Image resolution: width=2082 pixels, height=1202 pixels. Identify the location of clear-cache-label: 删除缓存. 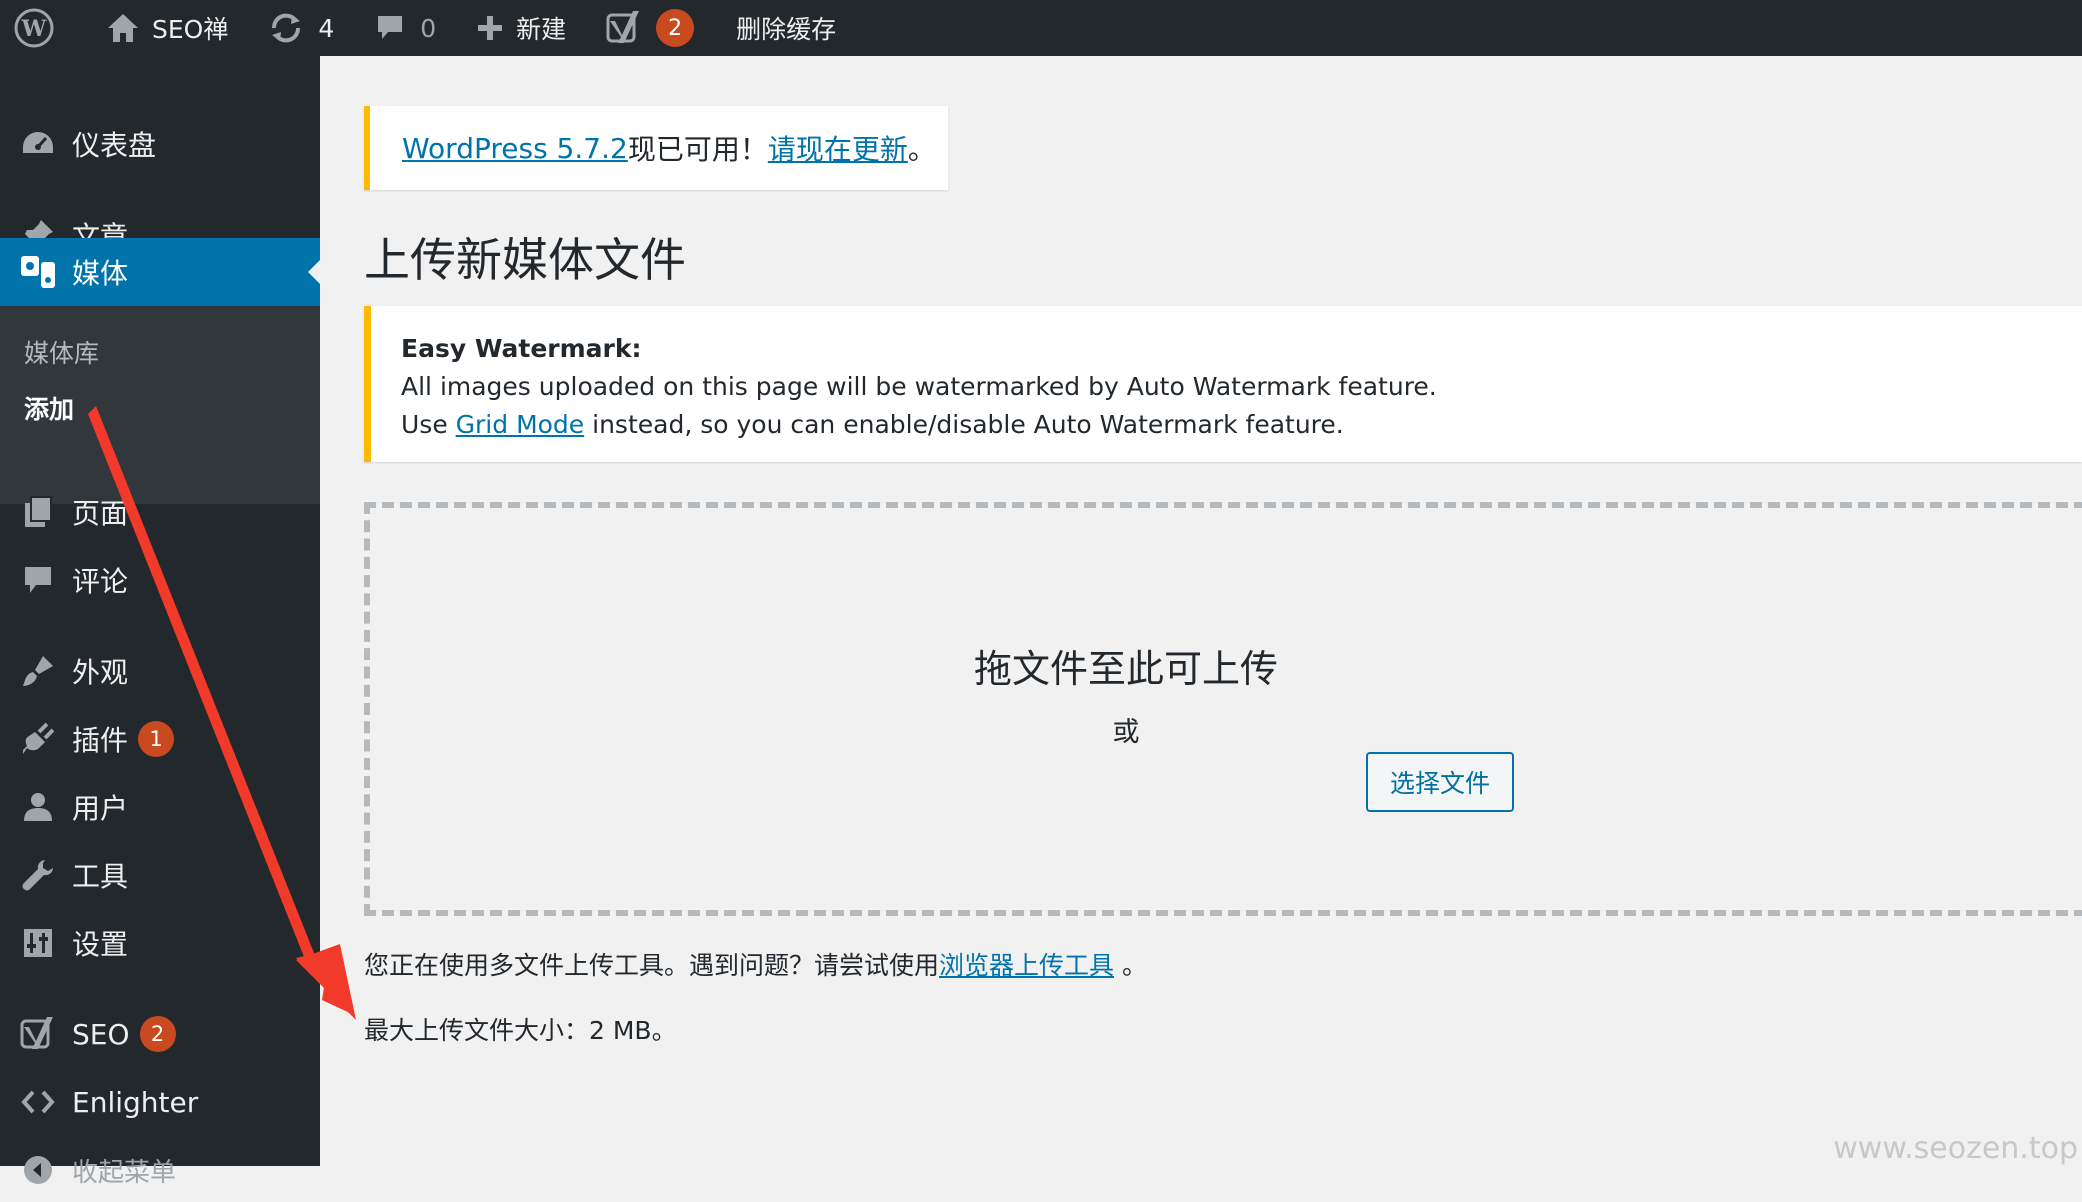
(786, 29).